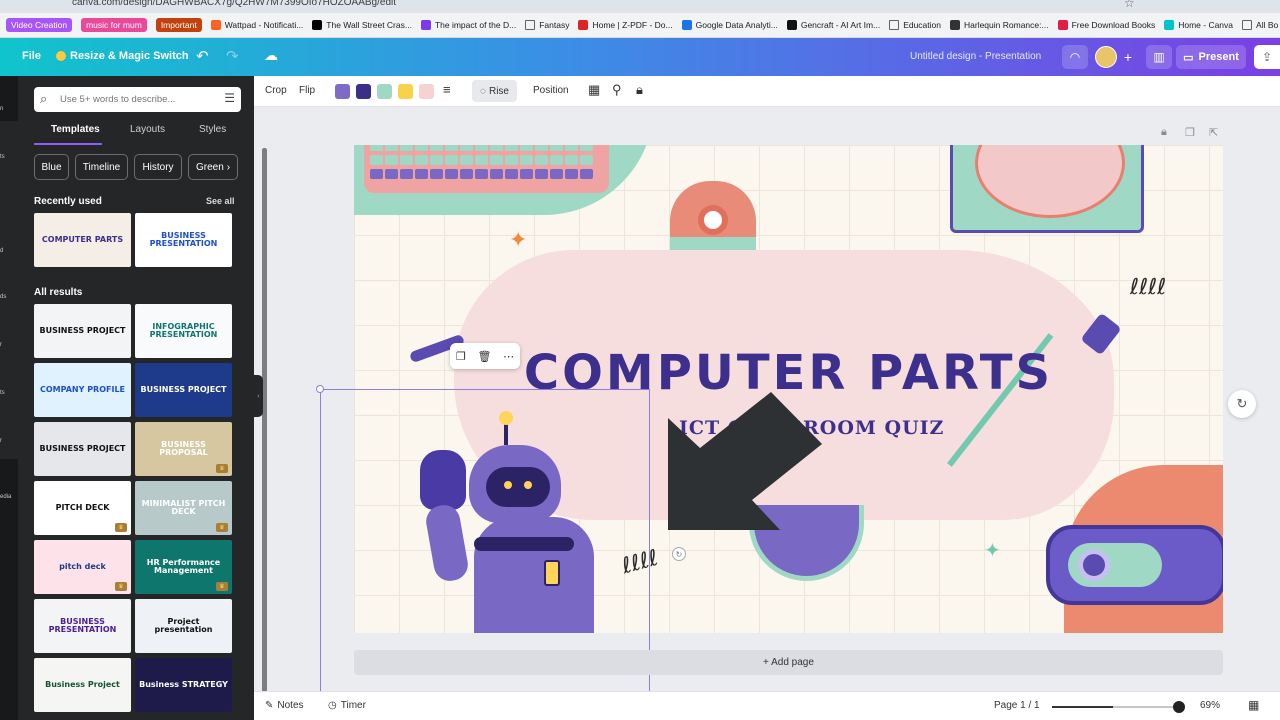 The width and height of the screenshot is (1280, 720). I want to click on tab-layouts: Layouts, so click(147, 129).